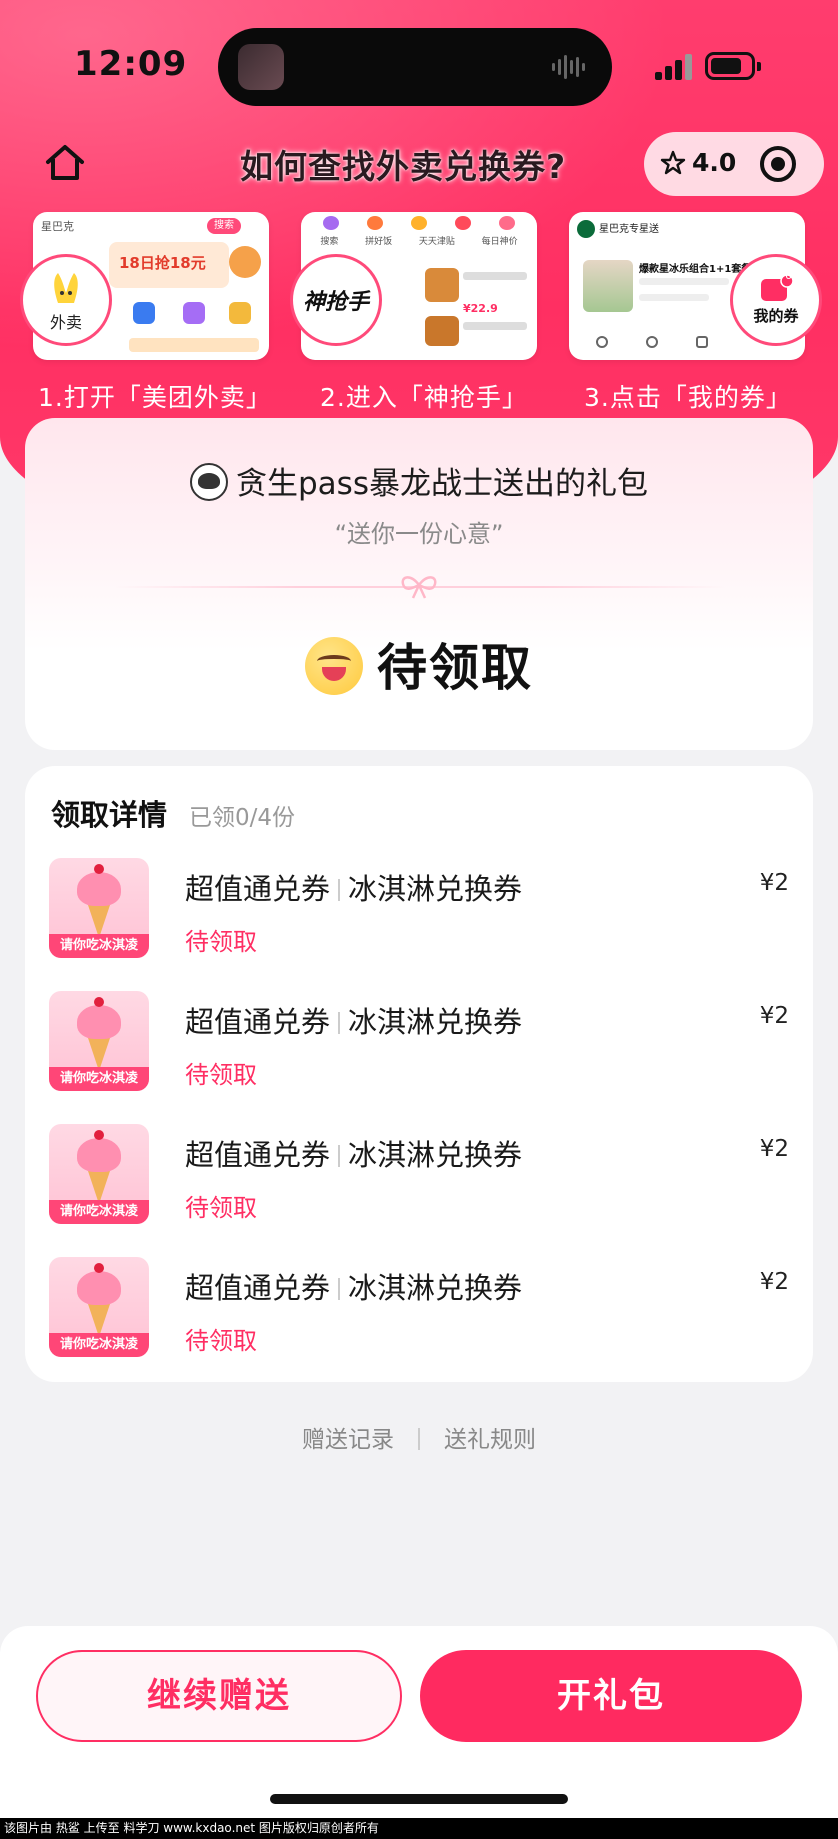 This screenshot has width=838, height=1839. What do you see at coordinates (379, 242) in the screenshot?
I see `step-2-tab-pinhaofan: 拼好饭` at bounding box center [379, 242].